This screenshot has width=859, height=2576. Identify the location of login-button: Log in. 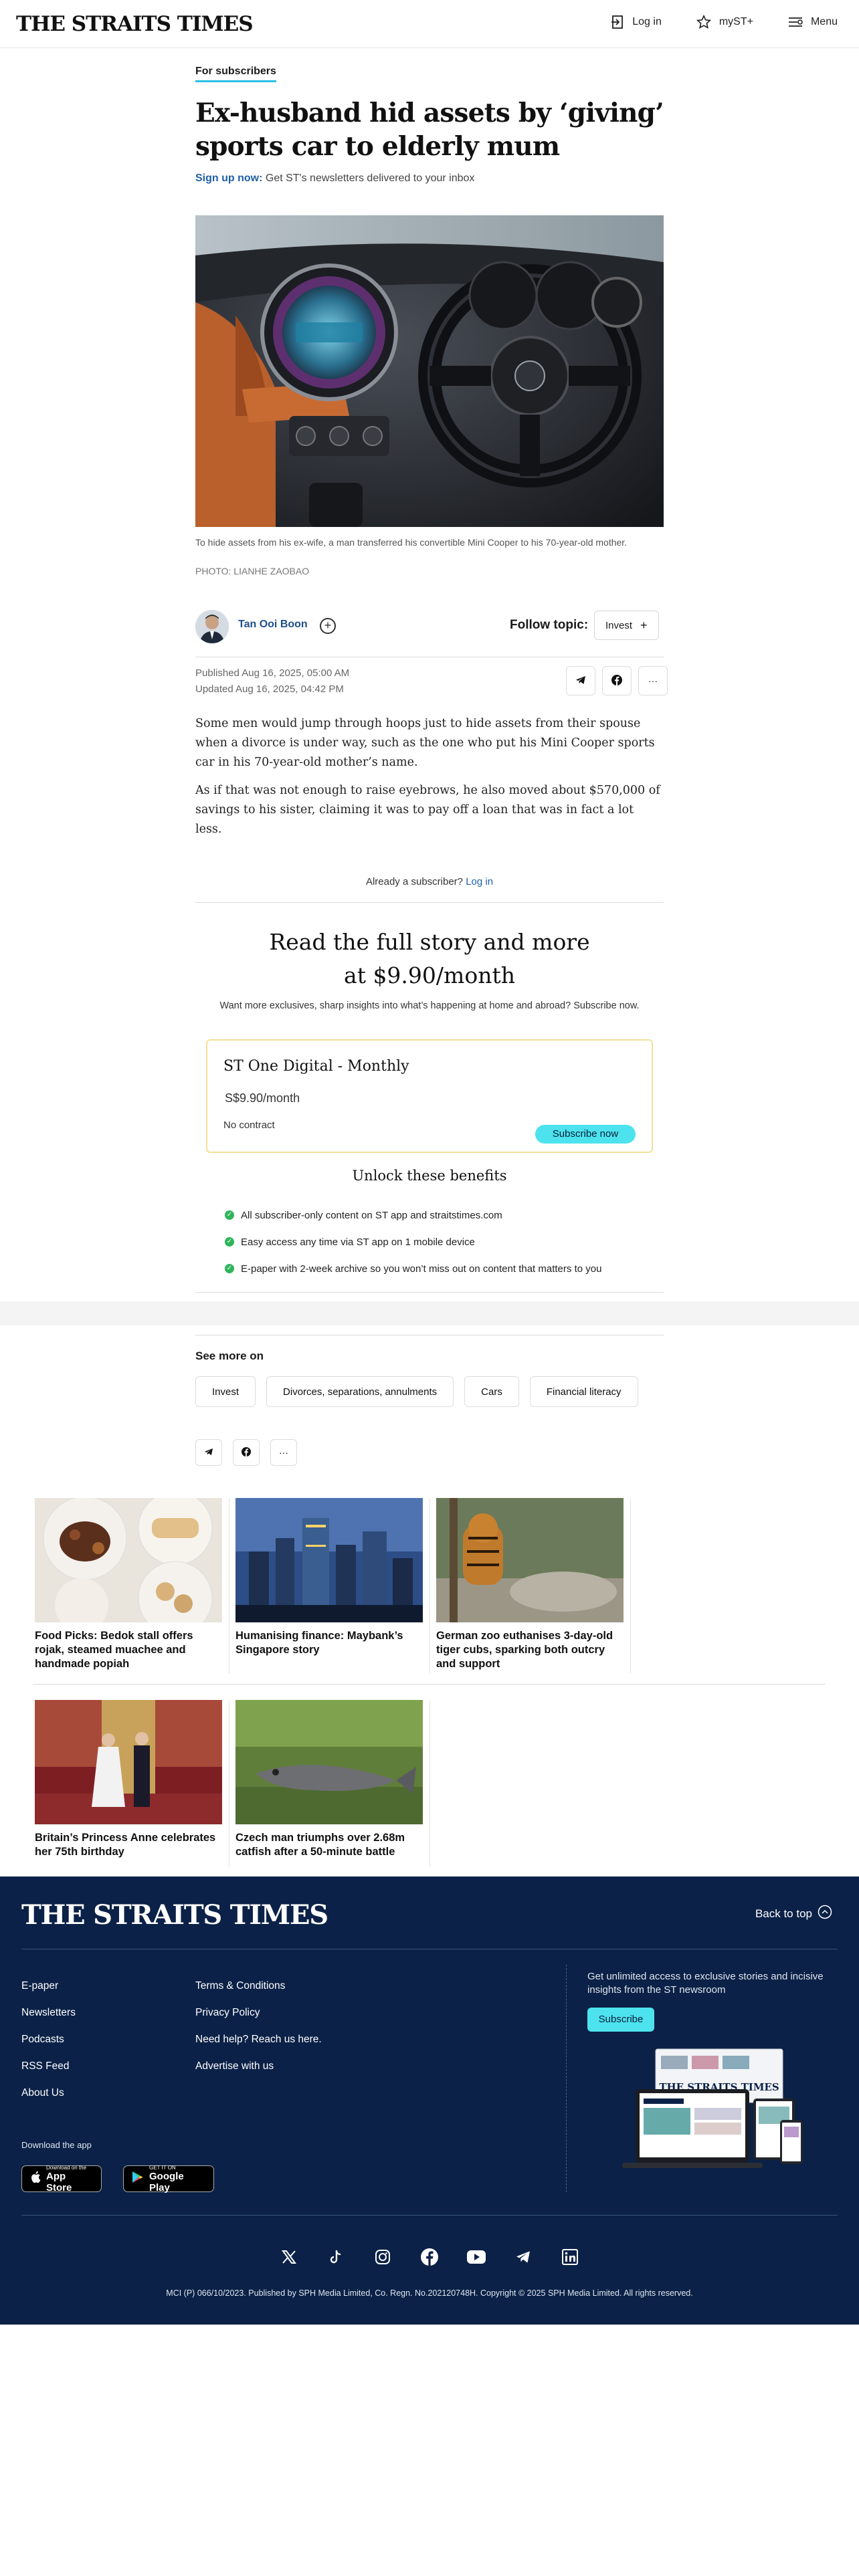
(636, 22).